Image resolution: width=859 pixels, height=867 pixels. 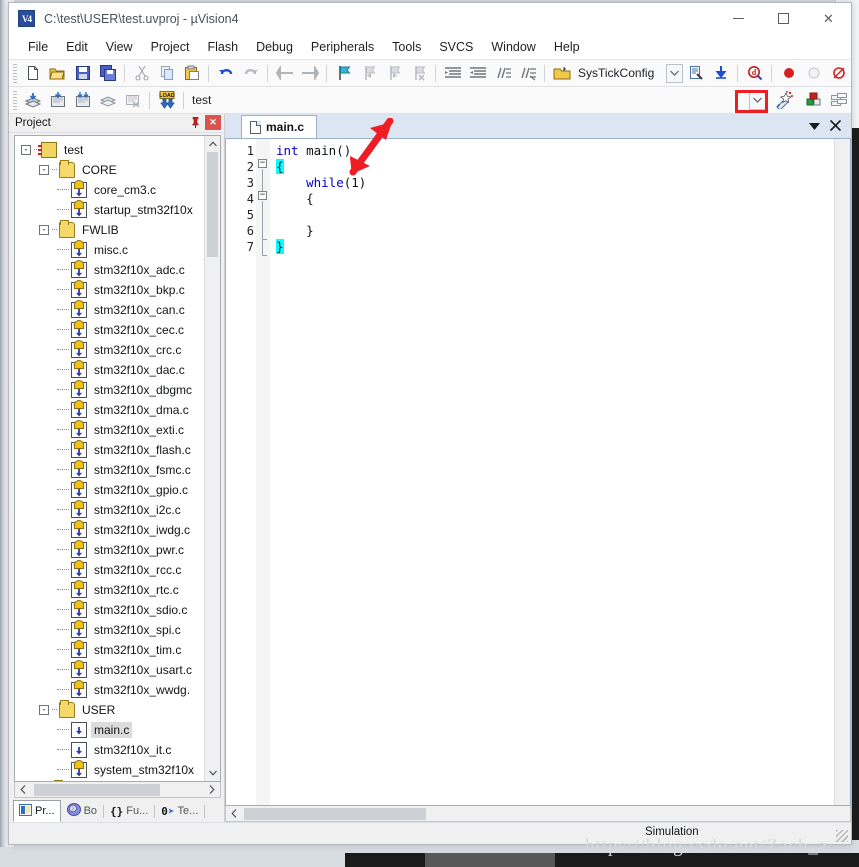 I want to click on chevron-up-icon, so click(x=212, y=143).